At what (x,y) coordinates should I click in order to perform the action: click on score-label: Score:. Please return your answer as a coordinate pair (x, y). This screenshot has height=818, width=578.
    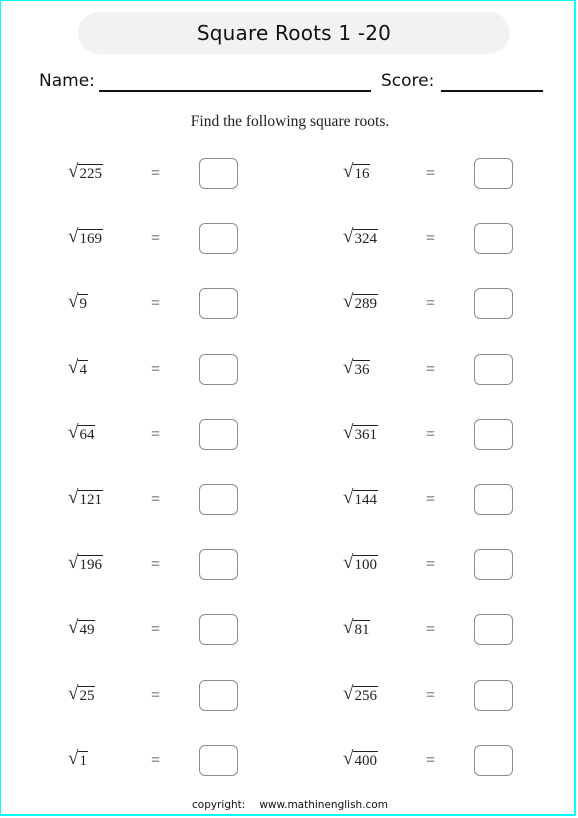
    Looking at the image, I should click on (408, 81).